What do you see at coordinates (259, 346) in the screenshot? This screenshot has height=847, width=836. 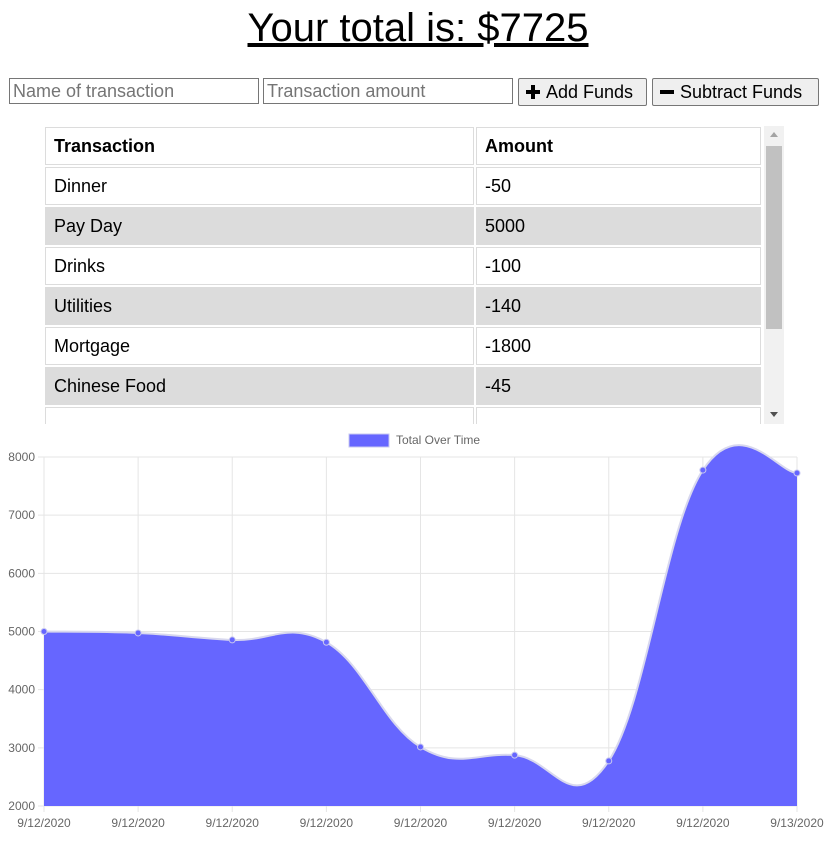 I see `transaction-name-cell: Mortgage` at bounding box center [259, 346].